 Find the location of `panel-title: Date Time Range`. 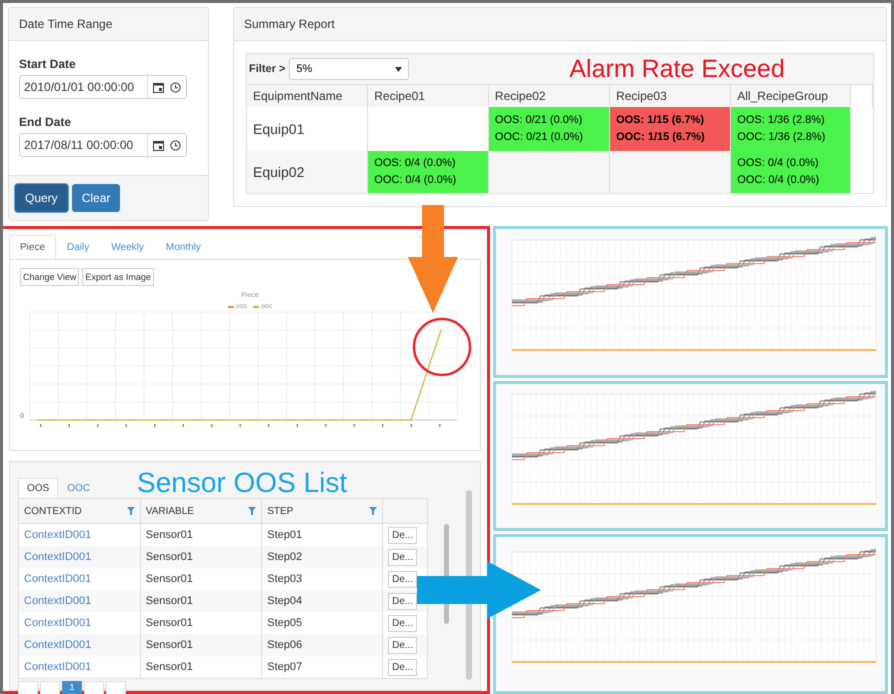

panel-title: Date Time Range is located at coordinates (108, 24).